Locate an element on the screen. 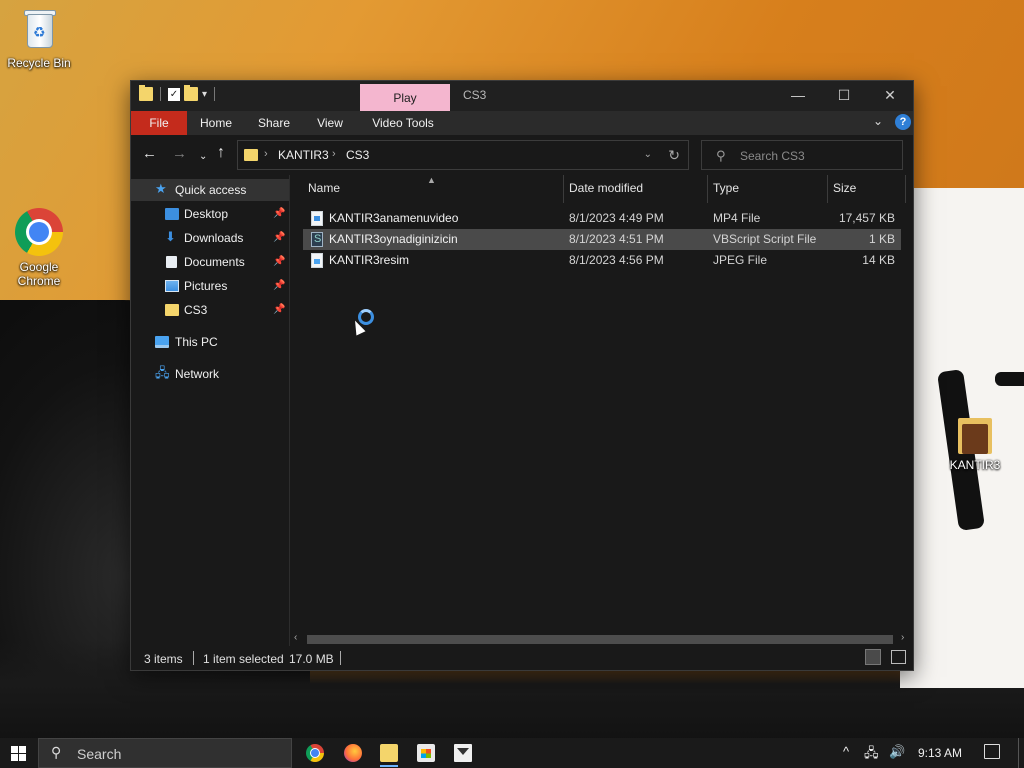  tab-file: File is located at coordinates (159, 123).